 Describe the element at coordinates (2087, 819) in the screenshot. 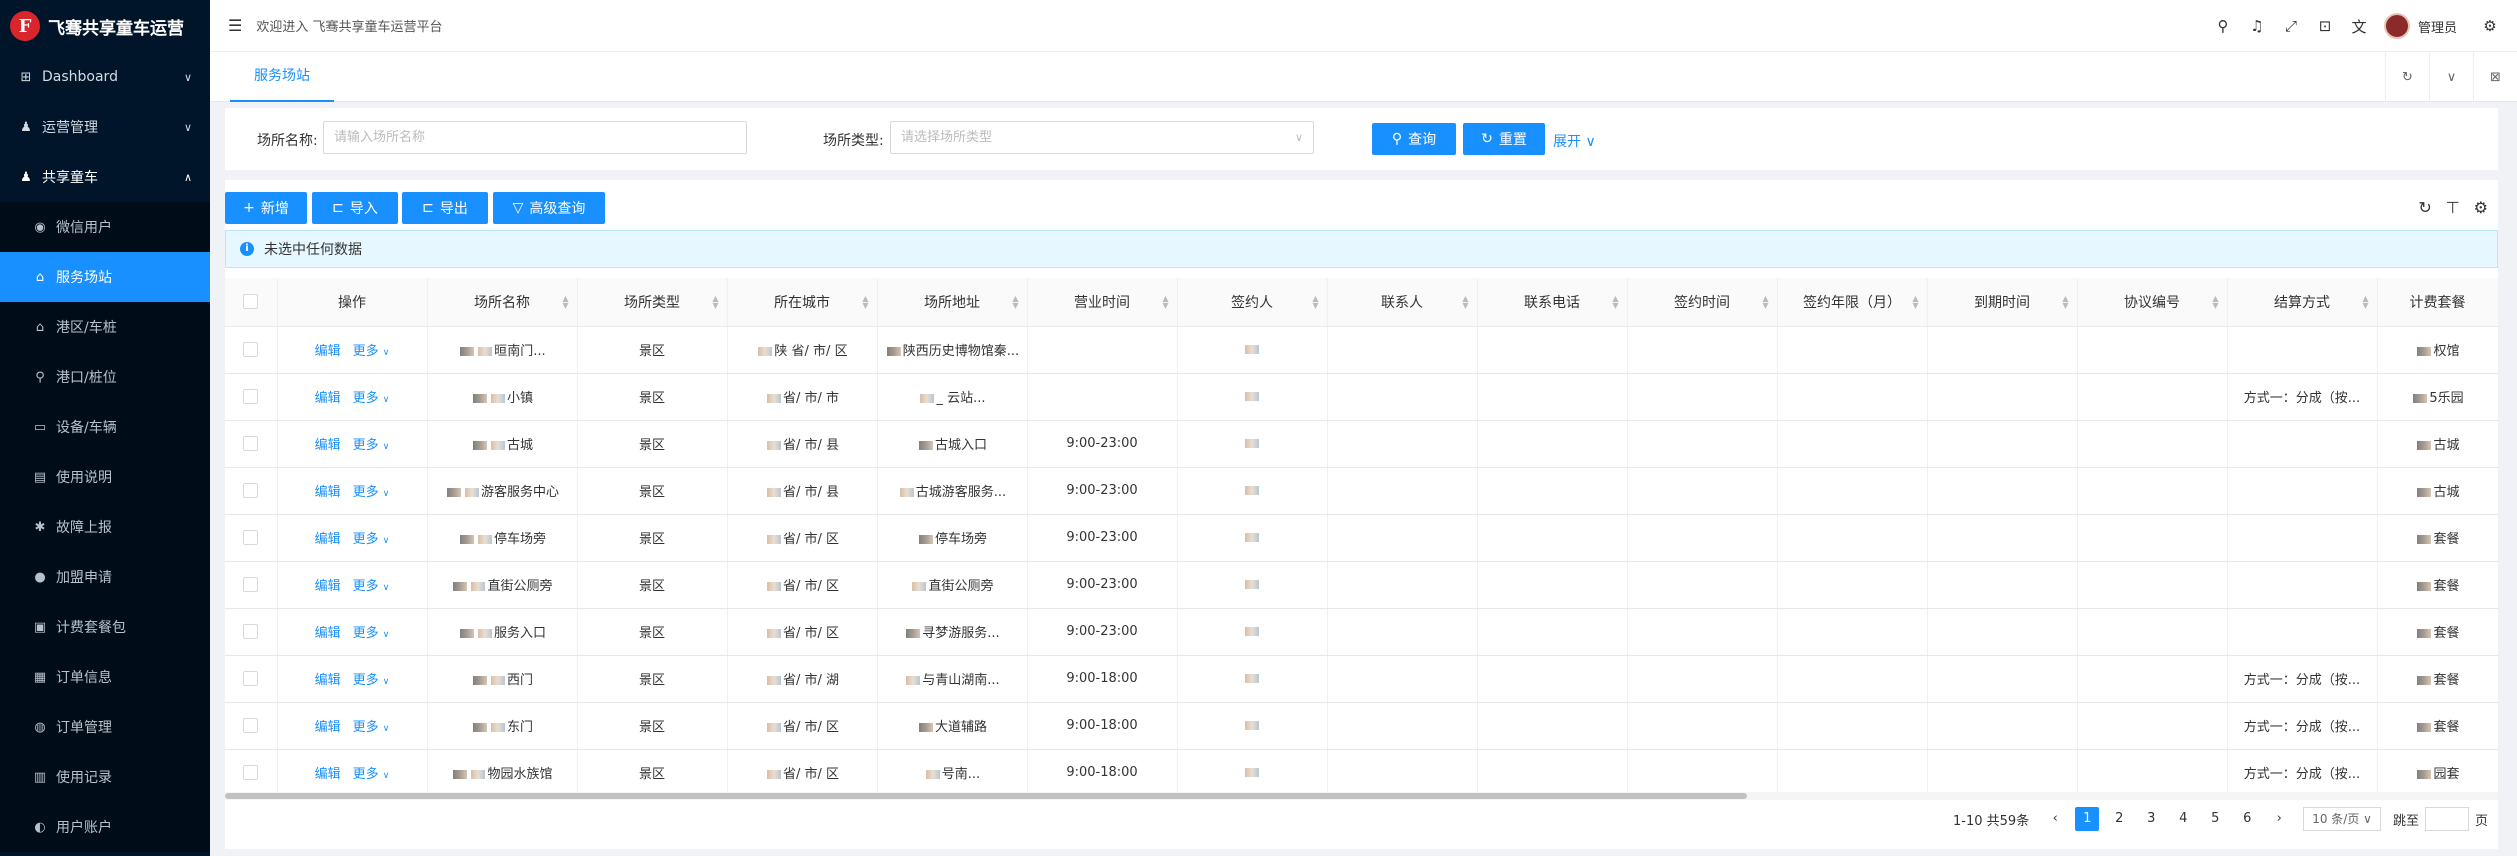

I see `page-number: 1` at that location.